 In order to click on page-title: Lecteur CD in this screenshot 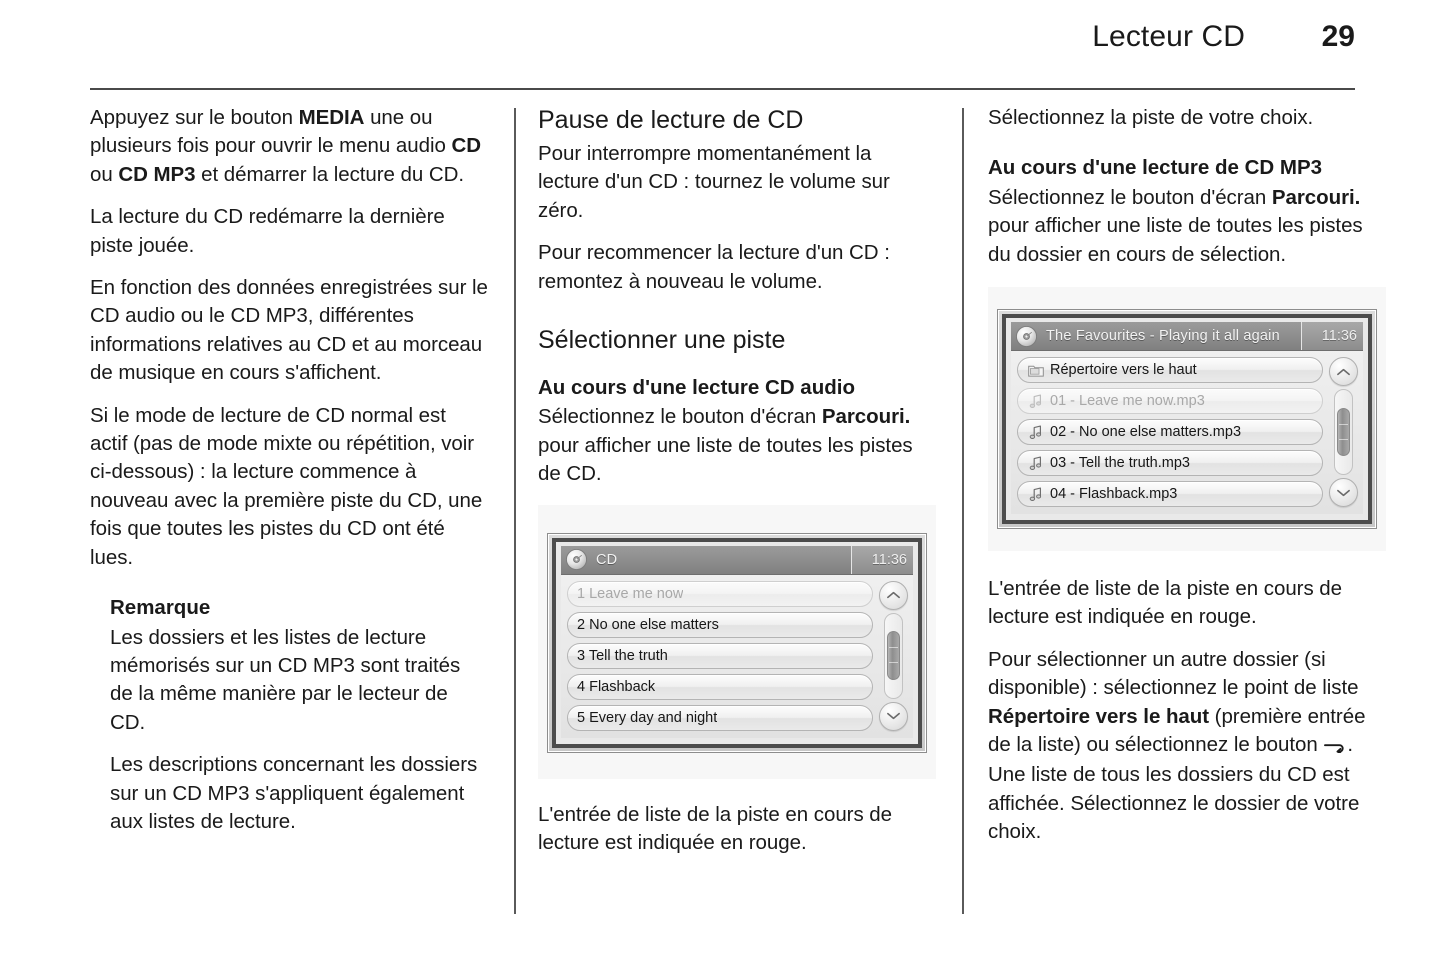, I will do `click(1168, 36)`.